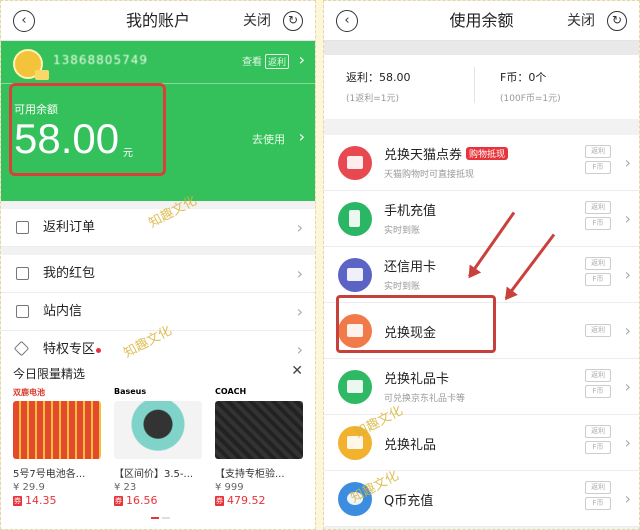  Describe the element at coordinates (410, 267) in the screenshot. I see `option-label: 还信用卡` at that location.